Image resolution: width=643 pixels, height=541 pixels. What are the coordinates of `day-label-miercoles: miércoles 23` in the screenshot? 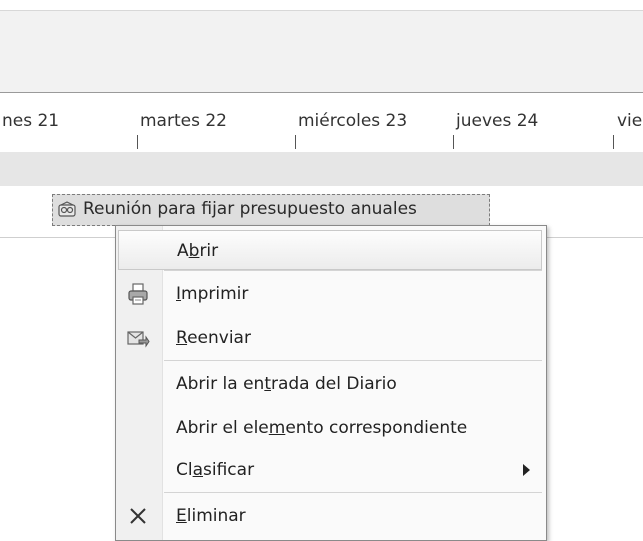 It's located at (352, 121).